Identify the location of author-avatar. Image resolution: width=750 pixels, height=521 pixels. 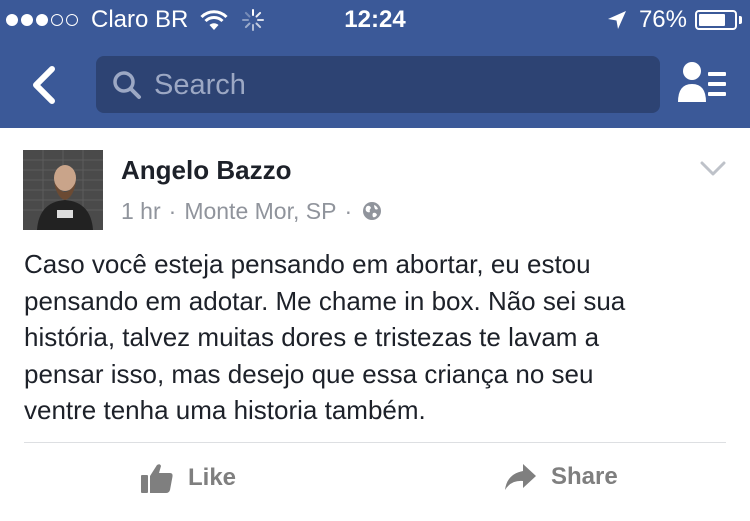
(63, 190).